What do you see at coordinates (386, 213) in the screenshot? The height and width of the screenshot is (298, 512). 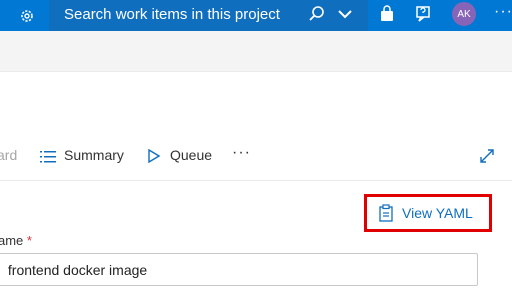 I see `clipboard-icon` at bounding box center [386, 213].